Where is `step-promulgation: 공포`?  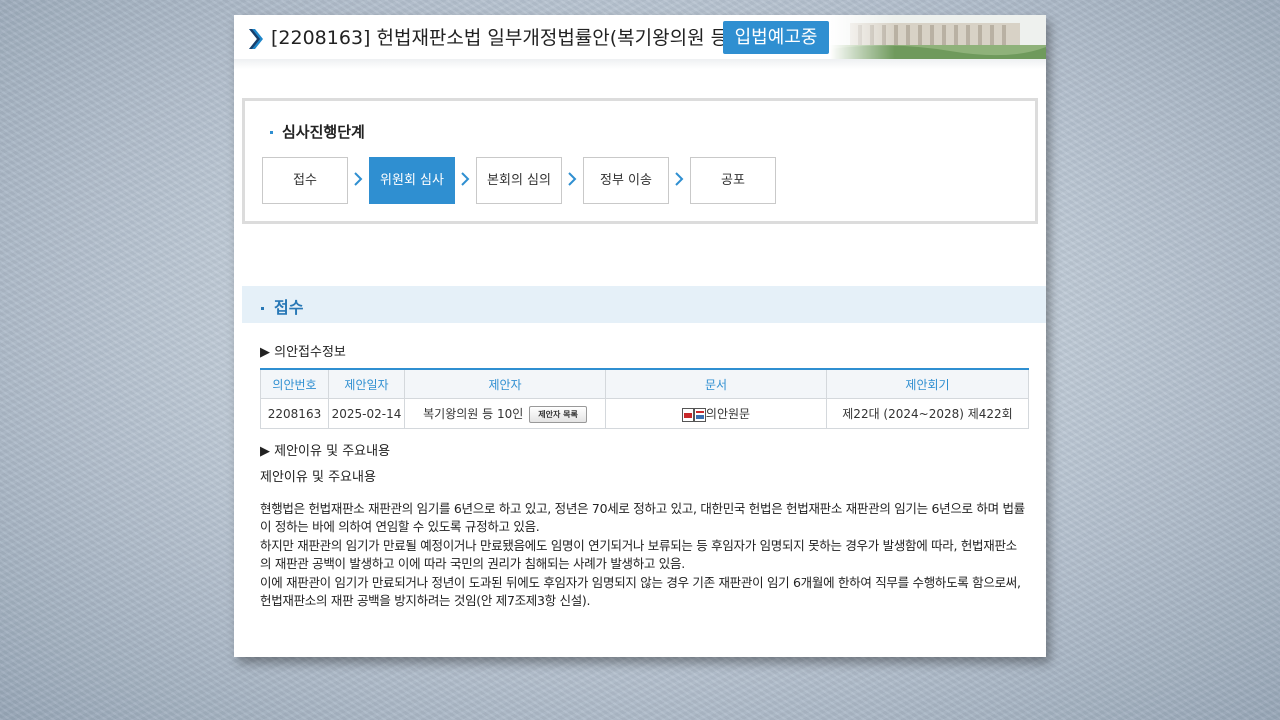
step-promulgation: 공포 is located at coordinates (733, 180).